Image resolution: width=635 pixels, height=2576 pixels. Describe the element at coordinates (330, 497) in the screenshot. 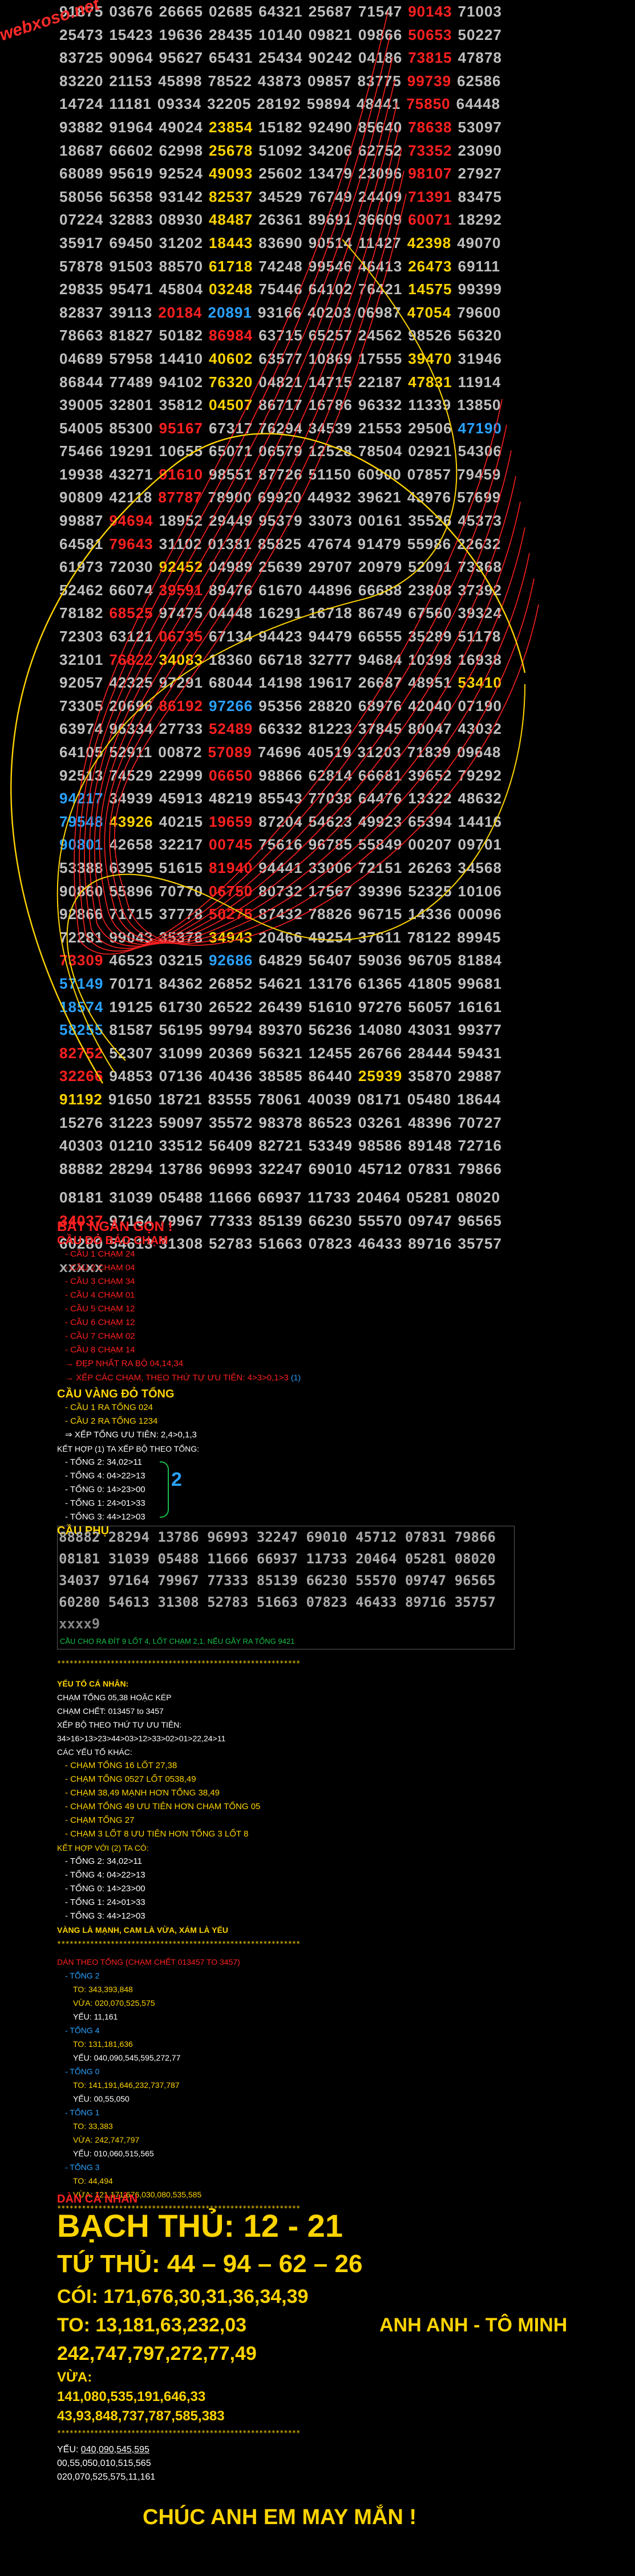

I see `grid-cell: 44932` at that location.